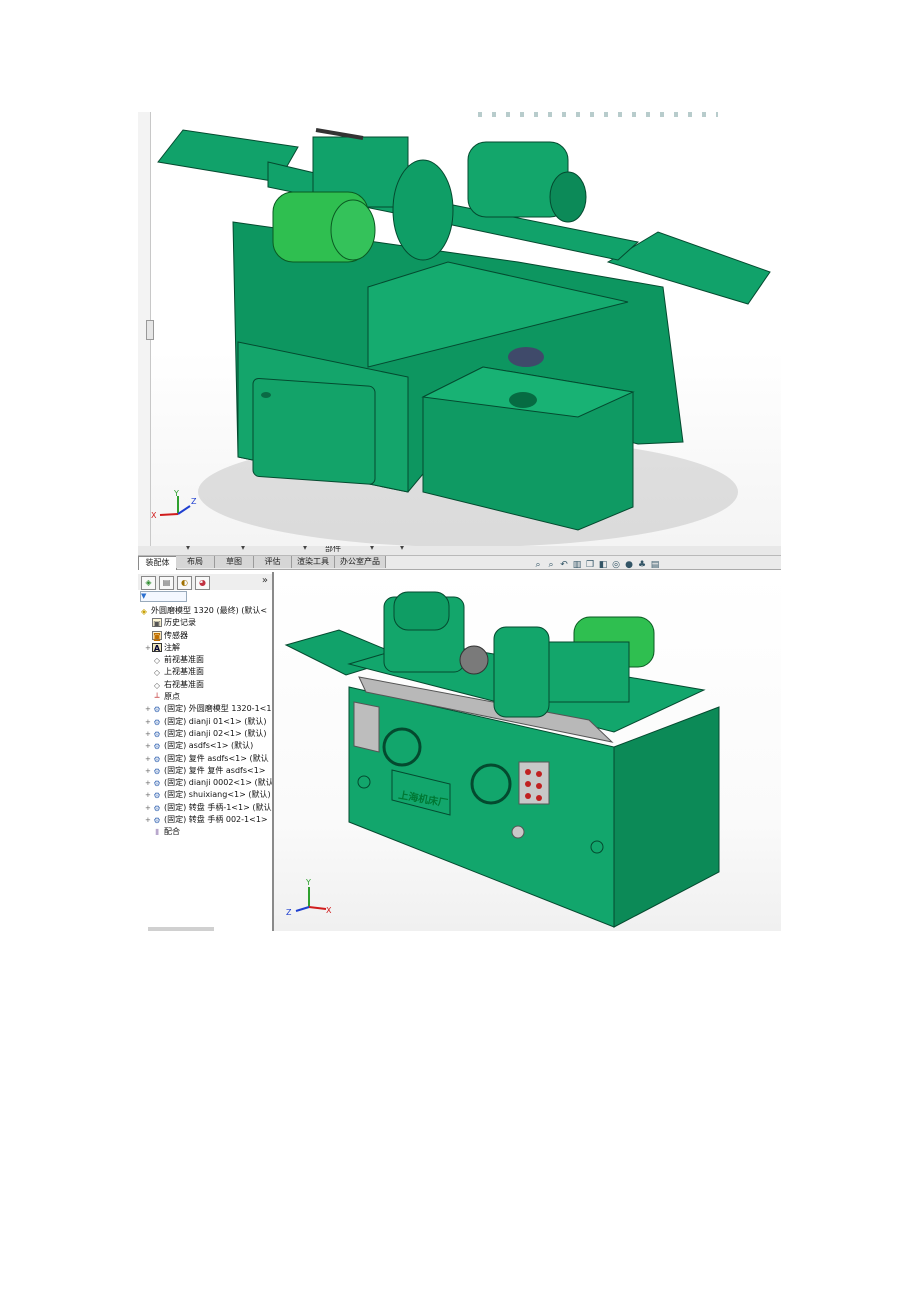 The width and height of the screenshot is (920, 1302). What do you see at coordinates (308, 882) in the screenshot?
I see `triad-y-label: Y` at bounding box center [308, 882].